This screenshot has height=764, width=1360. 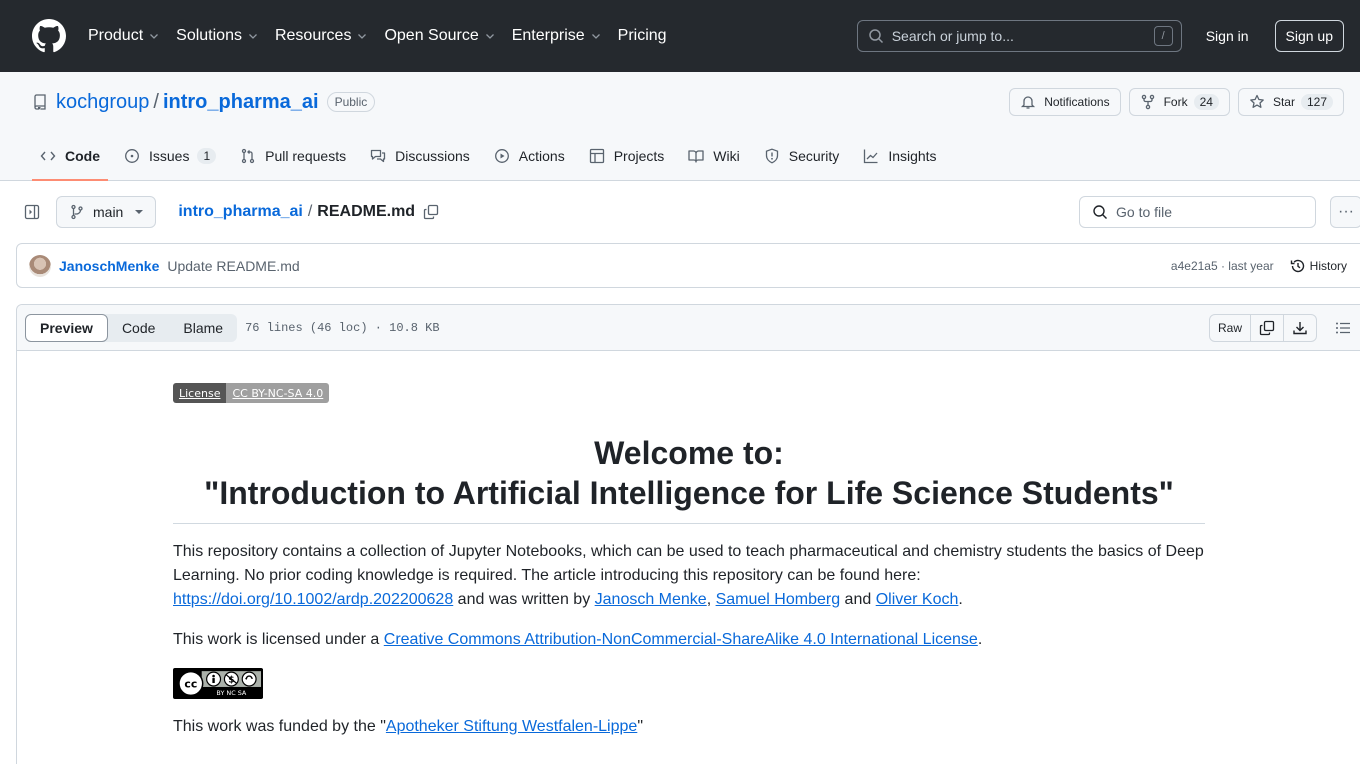 I want to click on commit-meta: a4e21a5 · last year History, so click(x=1259, y=266).